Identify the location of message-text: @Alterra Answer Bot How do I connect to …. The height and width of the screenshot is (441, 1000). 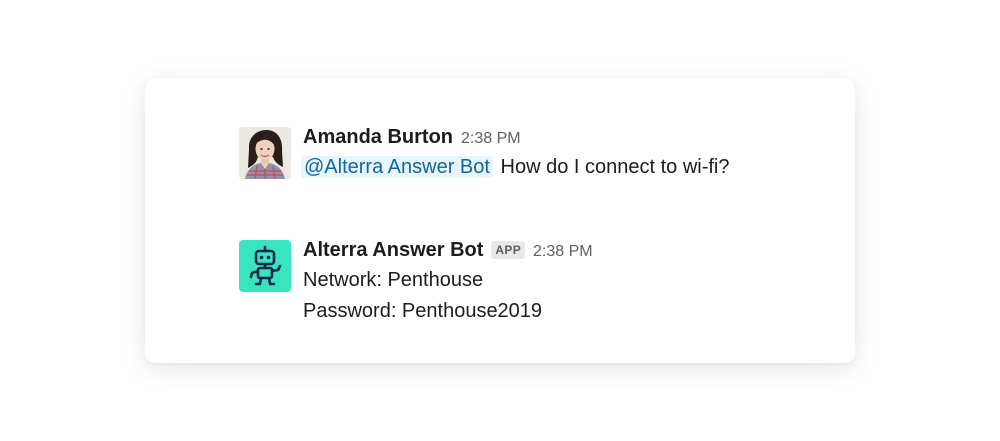
(515, 167).